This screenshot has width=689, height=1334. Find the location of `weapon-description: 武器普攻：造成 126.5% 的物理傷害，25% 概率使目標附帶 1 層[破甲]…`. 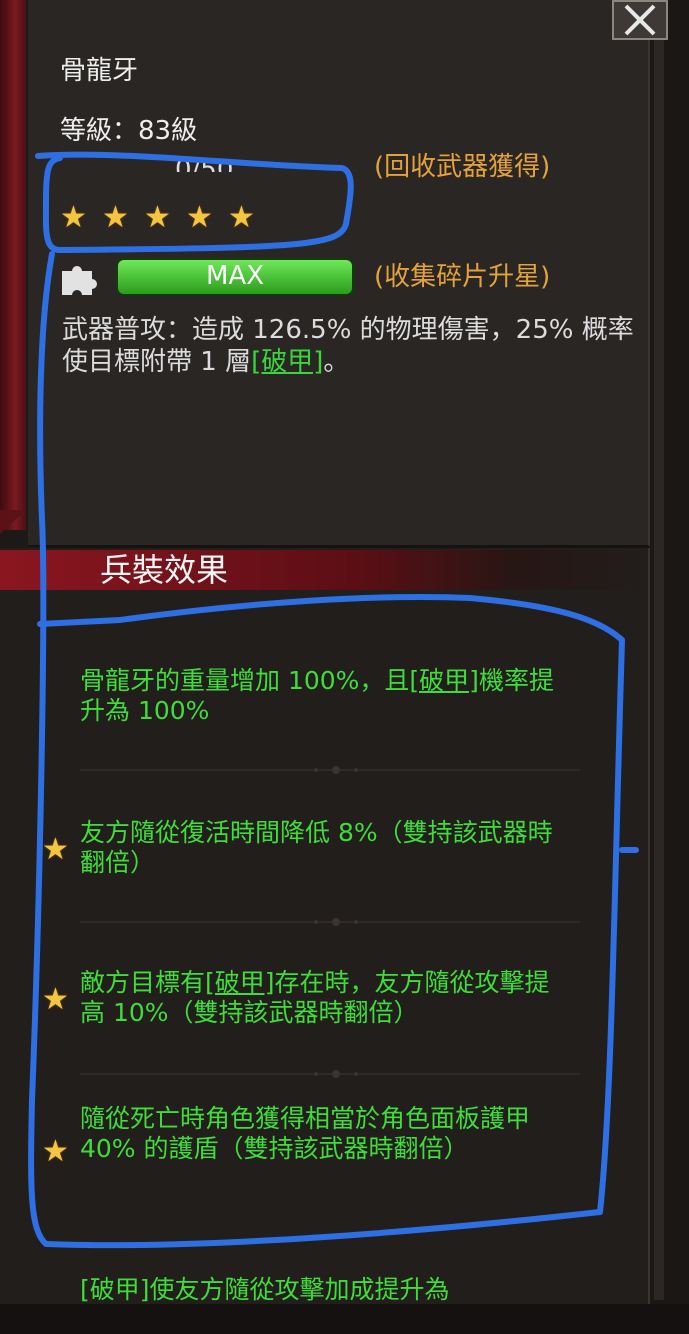

weapon-description: 武器普攻：造成 126.5% 的物理傷害，25% 概率使目標附帶 1 層[破甲]… is located at coordinates (352, 346).